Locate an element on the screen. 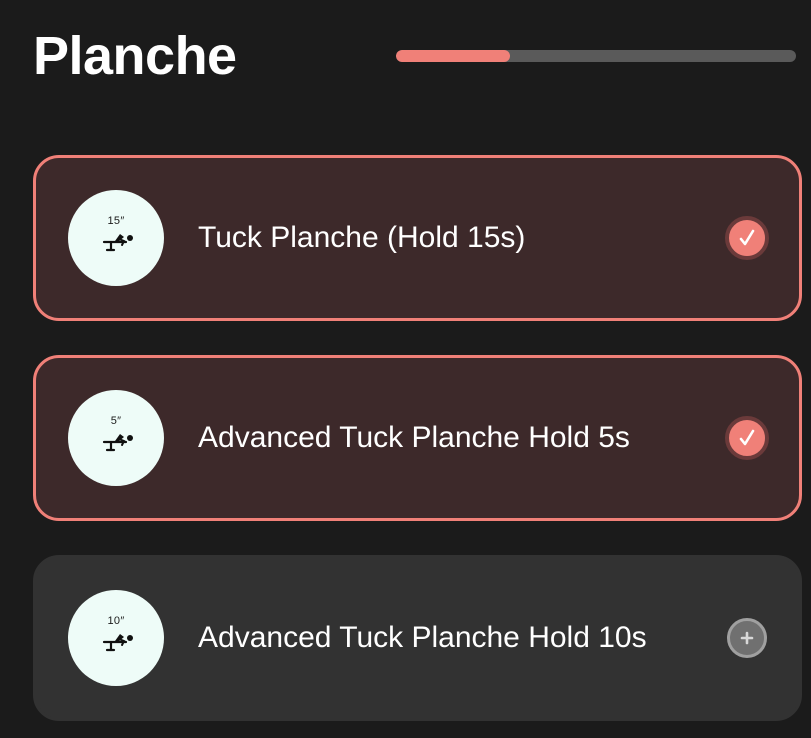 The width and height of the screenshot is (811, 738). progress-bar is located at coordinates (596, 56).